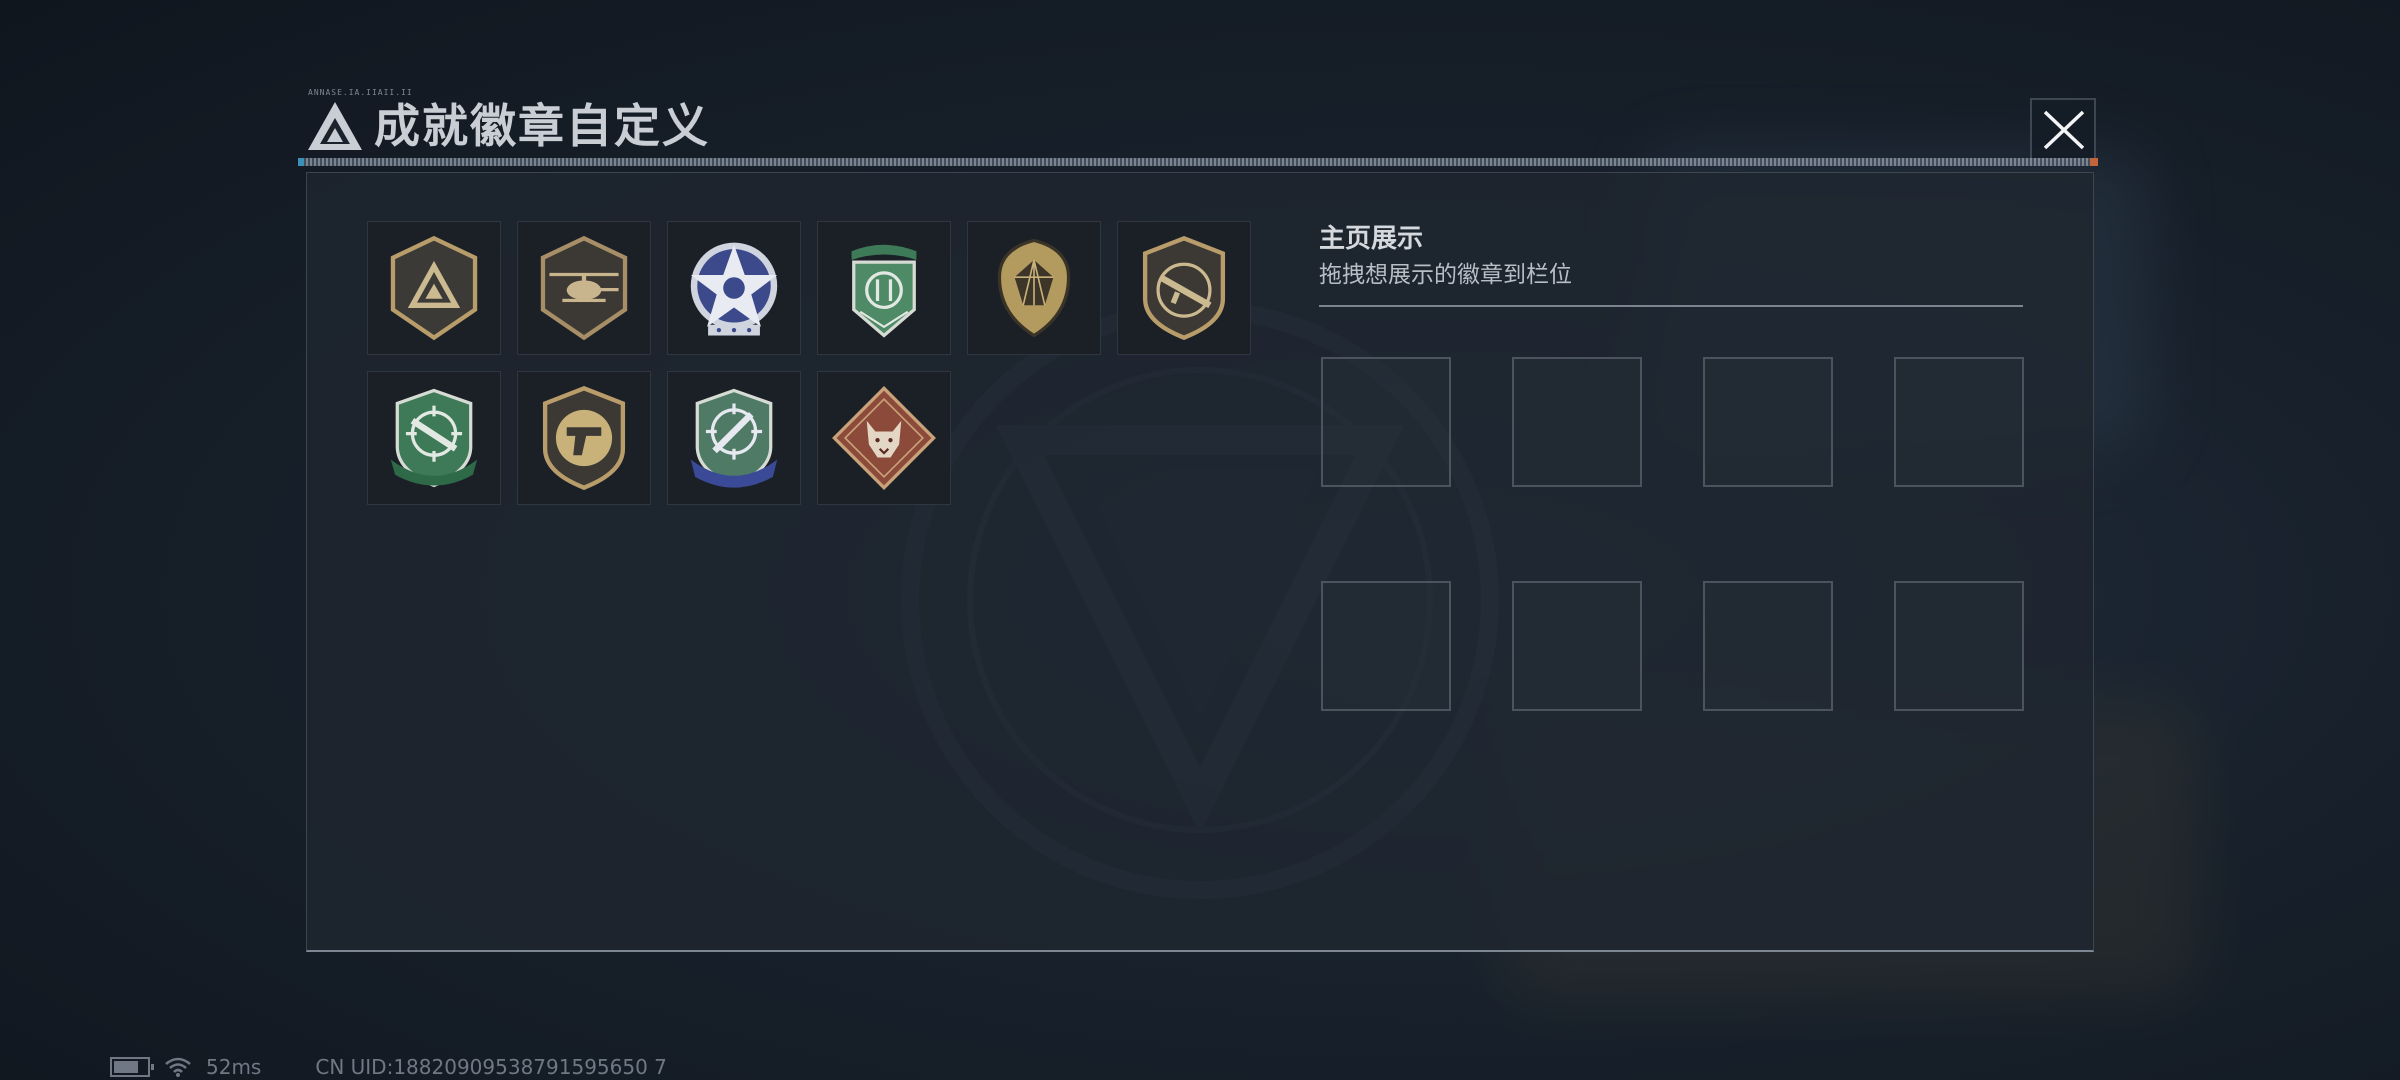 The width and height of the screenshot is (2400, 1080). What do you see at coordinates (1198, 162) in the screenshot?
I see `header-divider` at bounding box center [1198, 162].